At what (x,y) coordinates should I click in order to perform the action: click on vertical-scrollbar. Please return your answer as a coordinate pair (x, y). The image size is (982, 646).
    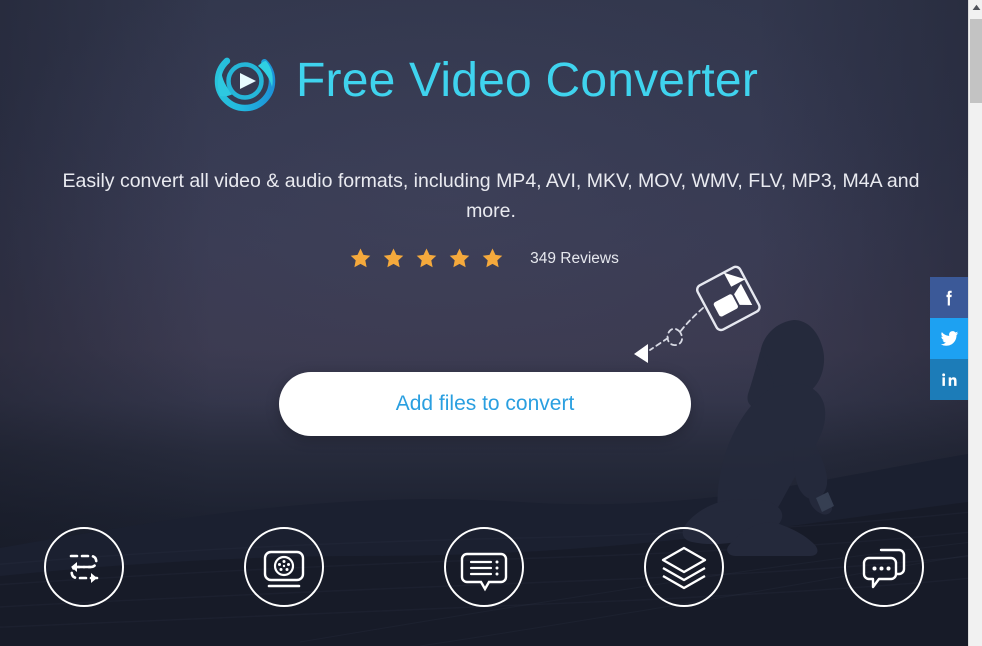
    Looking at the image, I should click on (975, 323).